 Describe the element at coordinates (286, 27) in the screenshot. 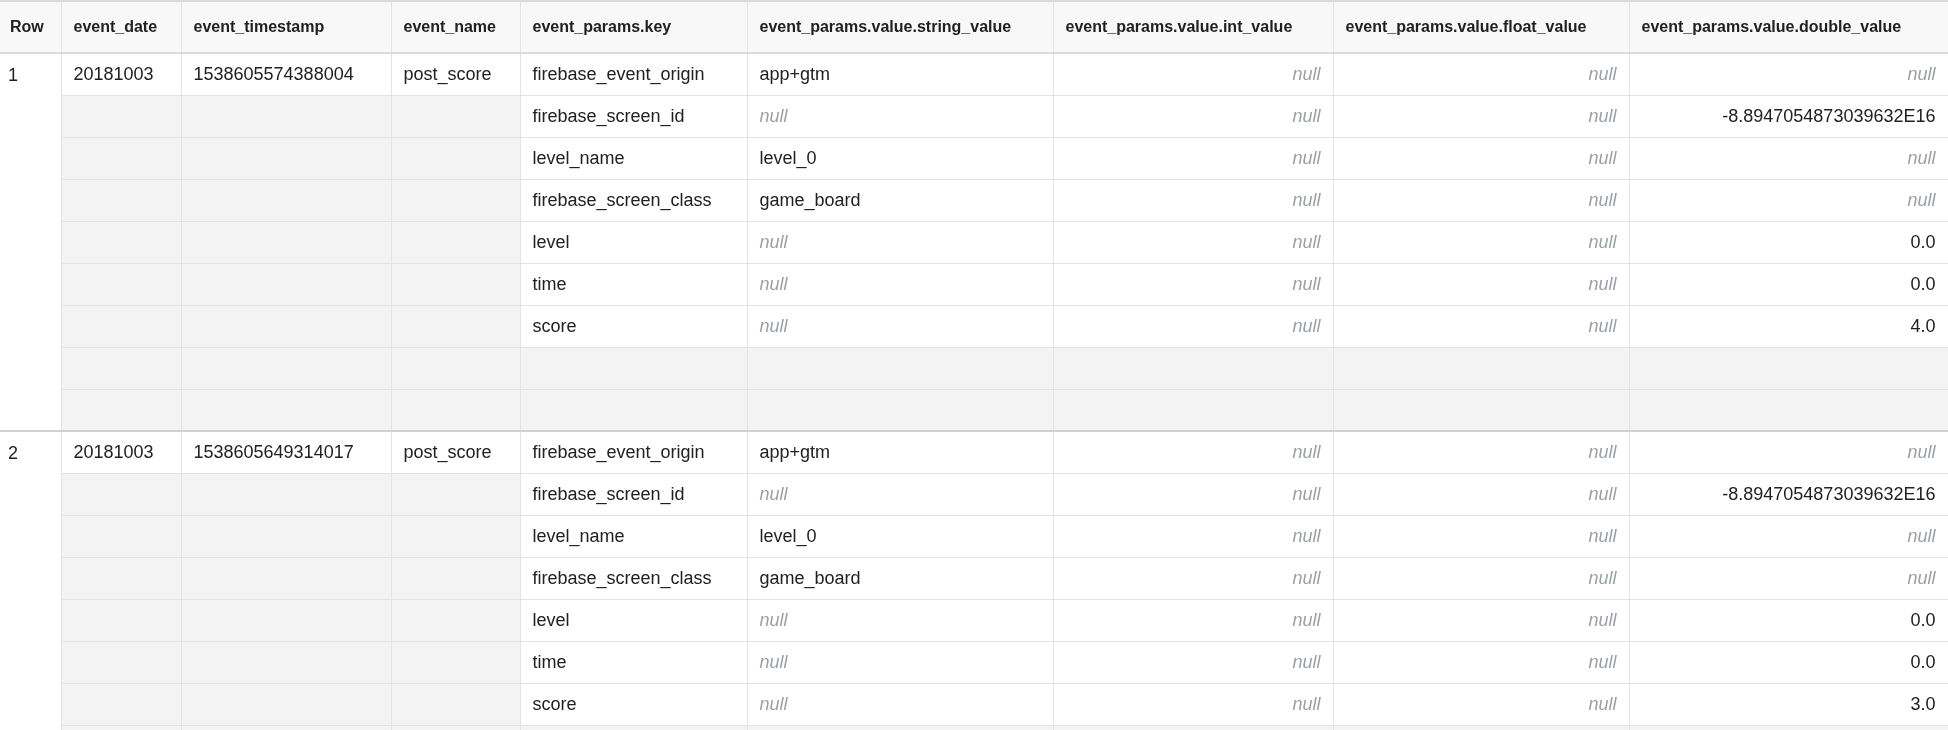

I see `column-header: event_timestamp` at that location.